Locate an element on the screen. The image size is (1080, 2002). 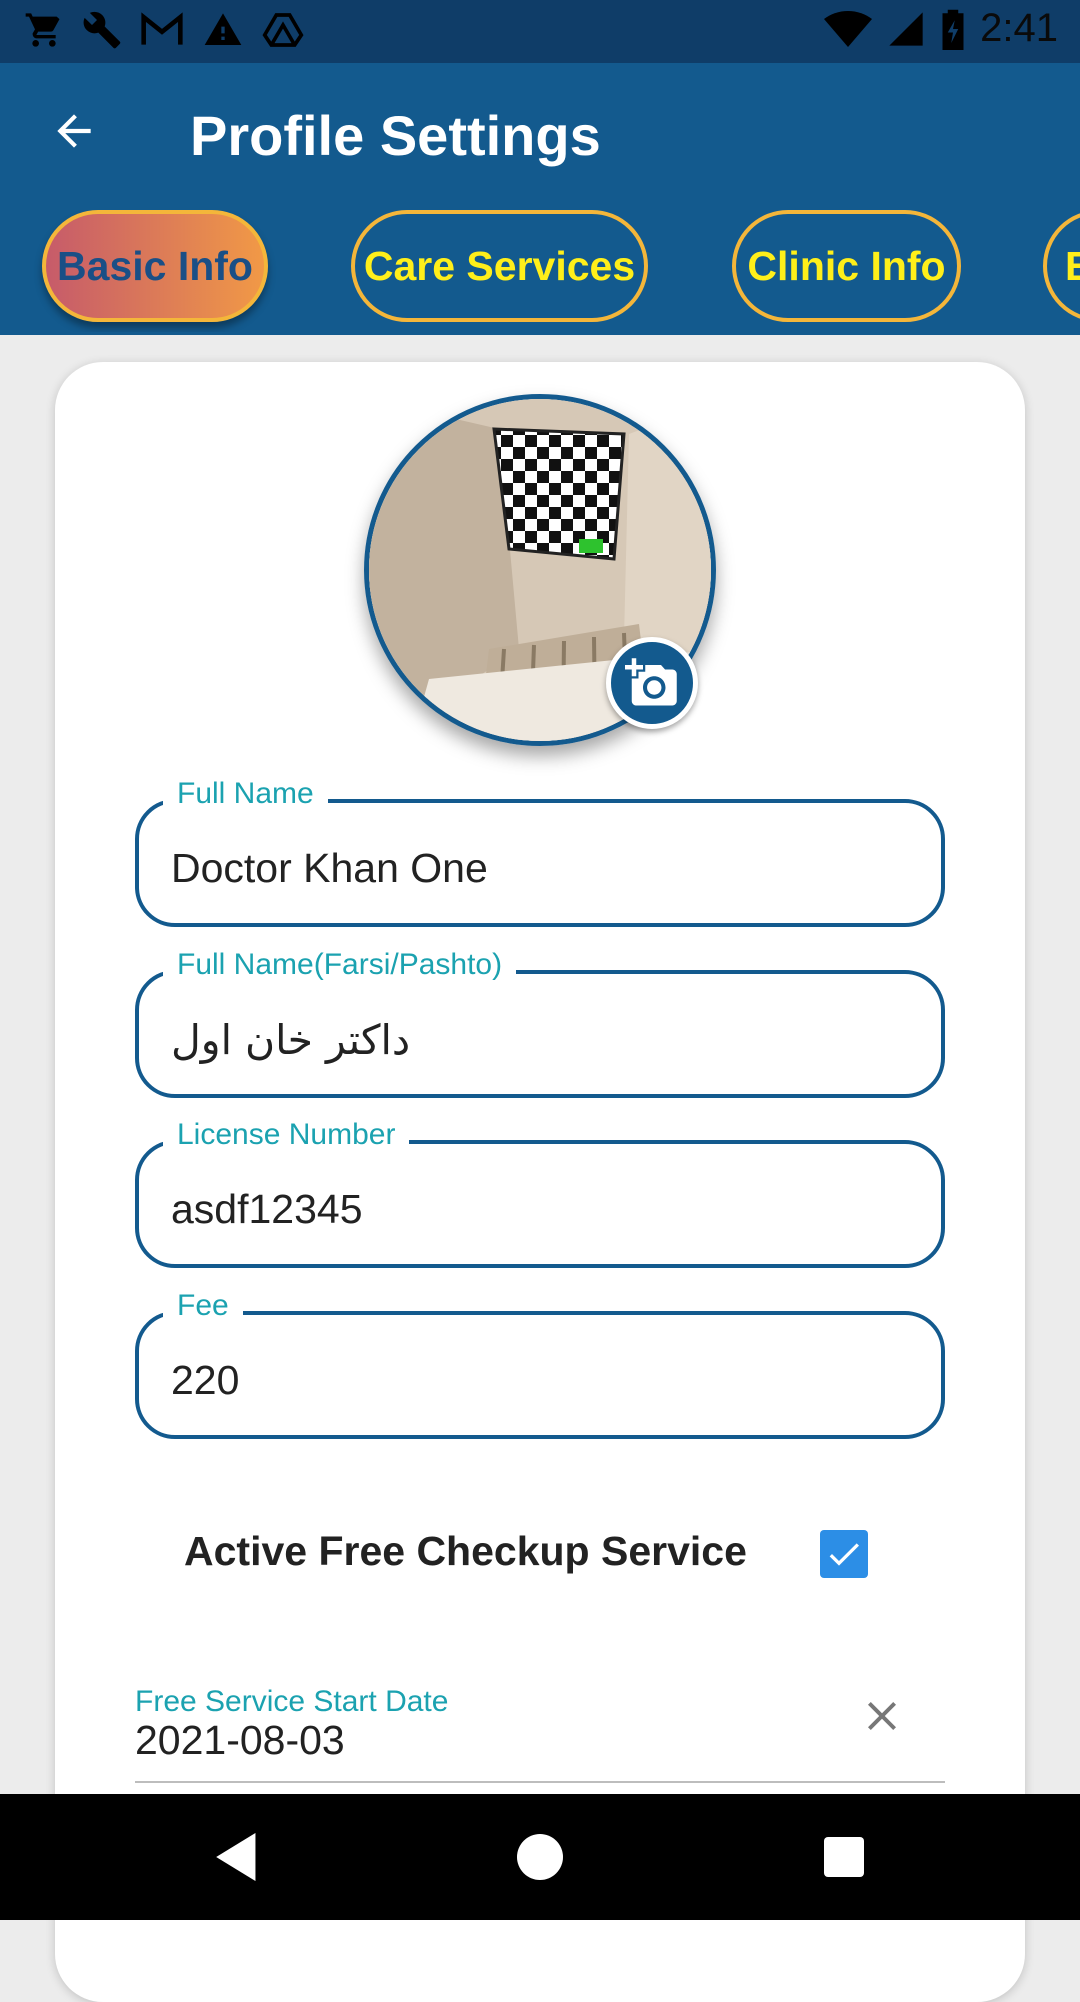
check-icon is located at coordinates (844, 1554).